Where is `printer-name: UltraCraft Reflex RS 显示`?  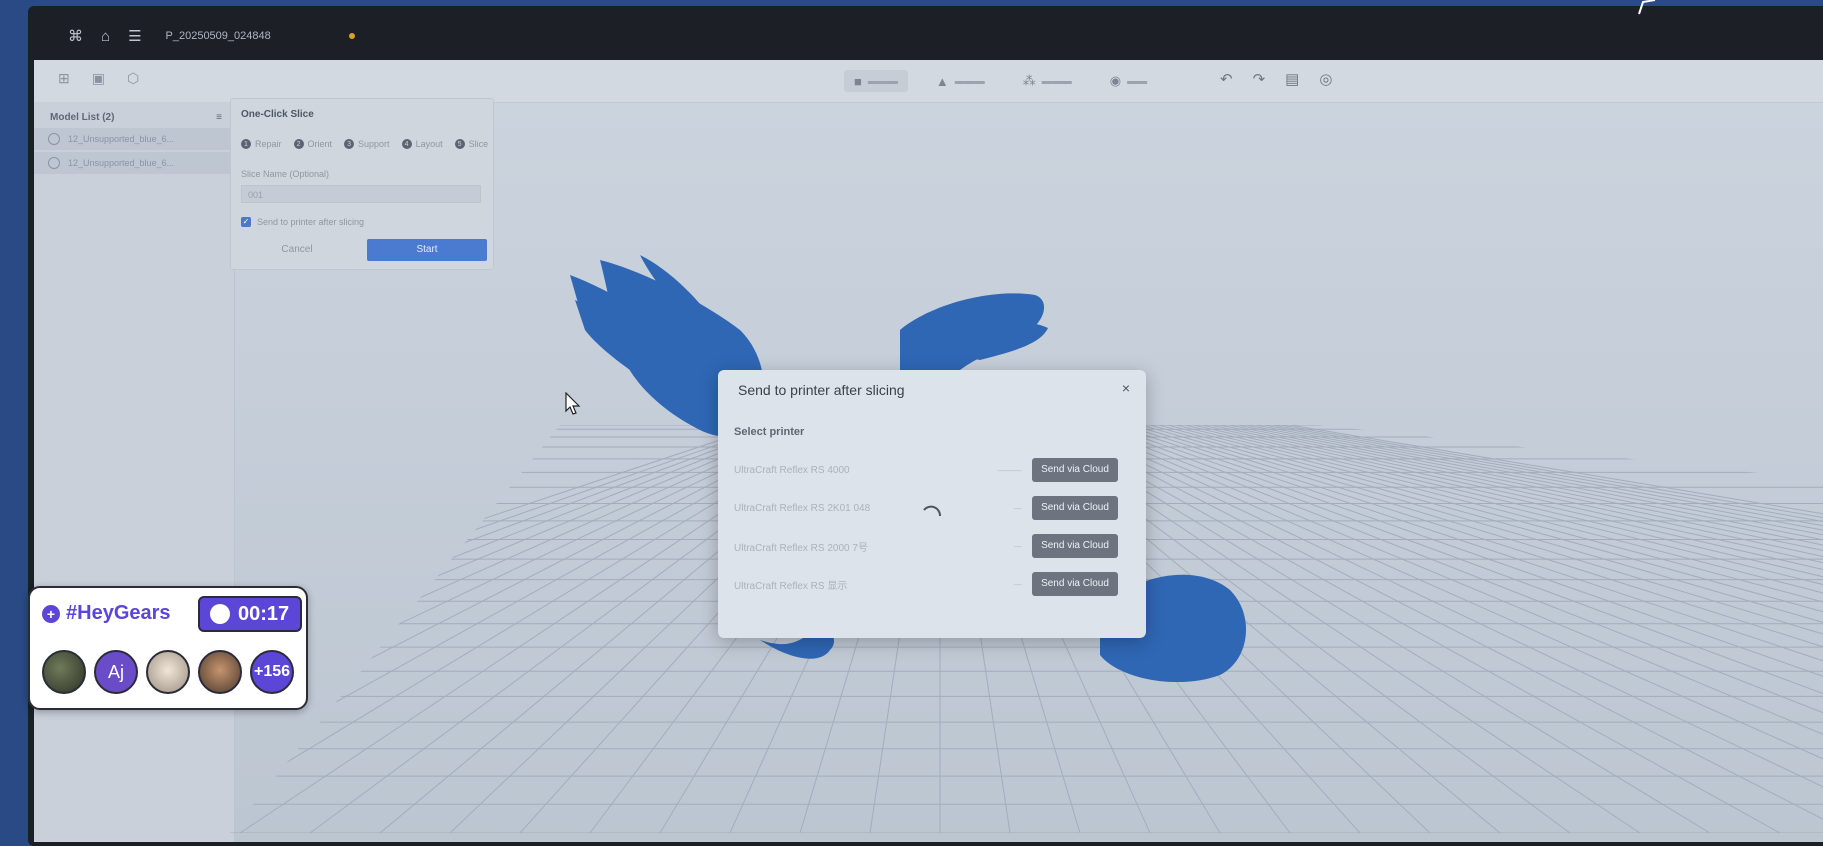
printer-name: UltraCraft Reflex RS 显示 is located at coordinates (791, 586).